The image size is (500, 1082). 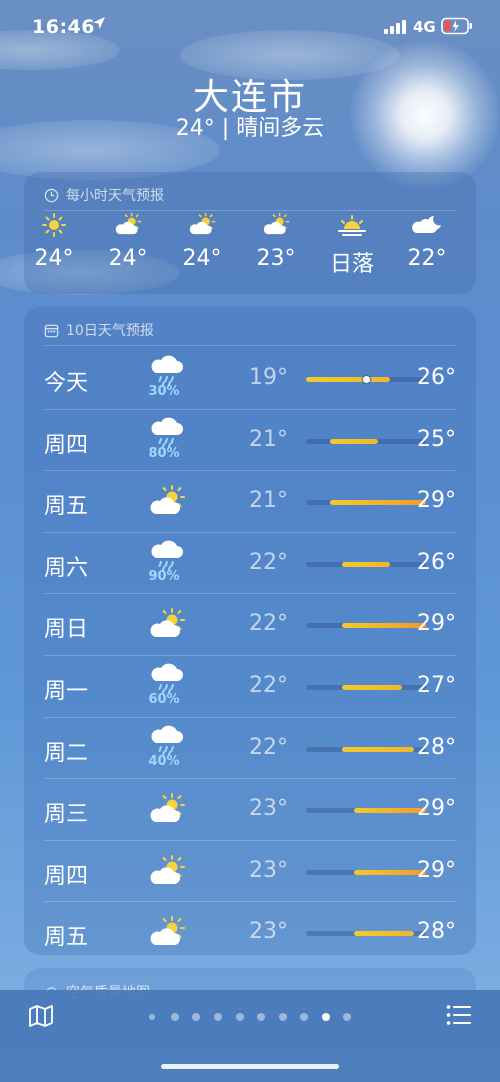 What do you see at coordinates (115, 196) in the screenshot?
I see `hourly-forecast-title: 每小时天气预报` at bounding box center [115, 196].